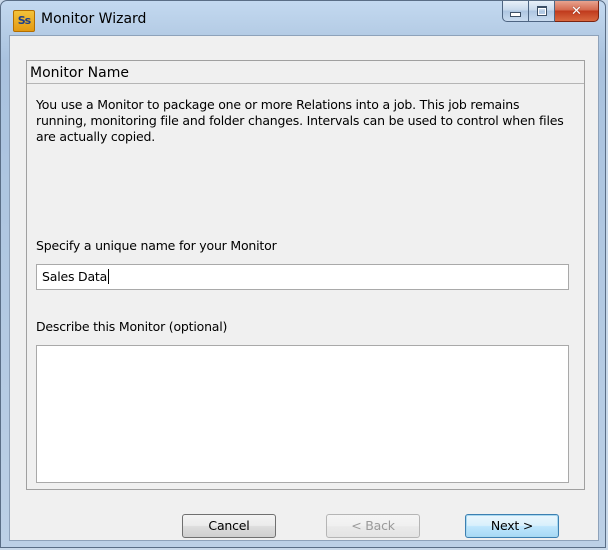  What do you see at coordinates (132, 326) in the screenshot?
I see `description-label: Describe this Monitor (optional)` at bounding box center [132, 326].